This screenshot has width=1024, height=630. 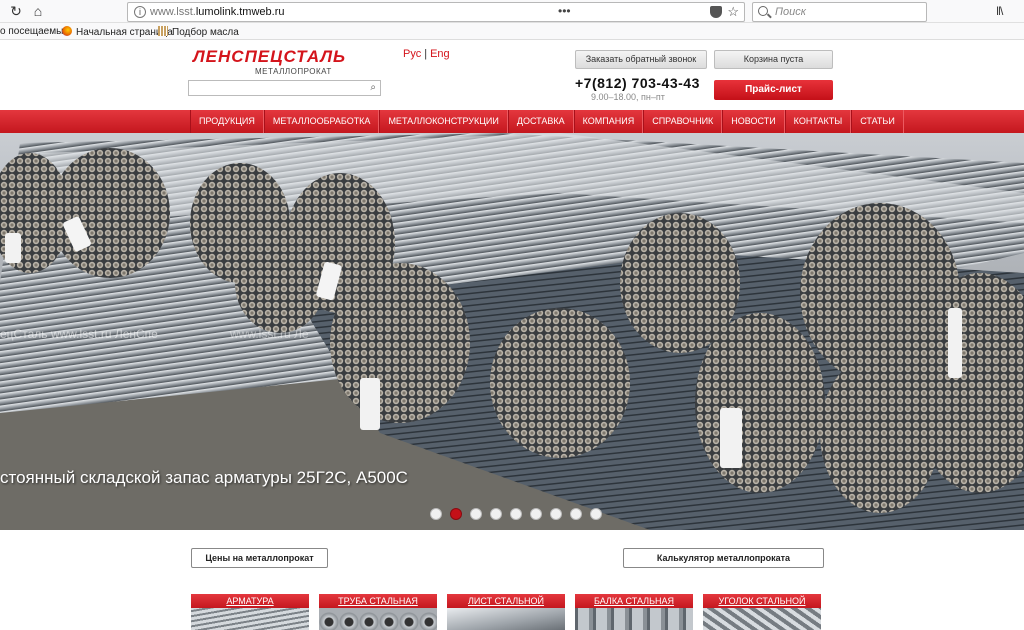 I want to click on refresh-icon: ↻, so click(x=16, y=11).